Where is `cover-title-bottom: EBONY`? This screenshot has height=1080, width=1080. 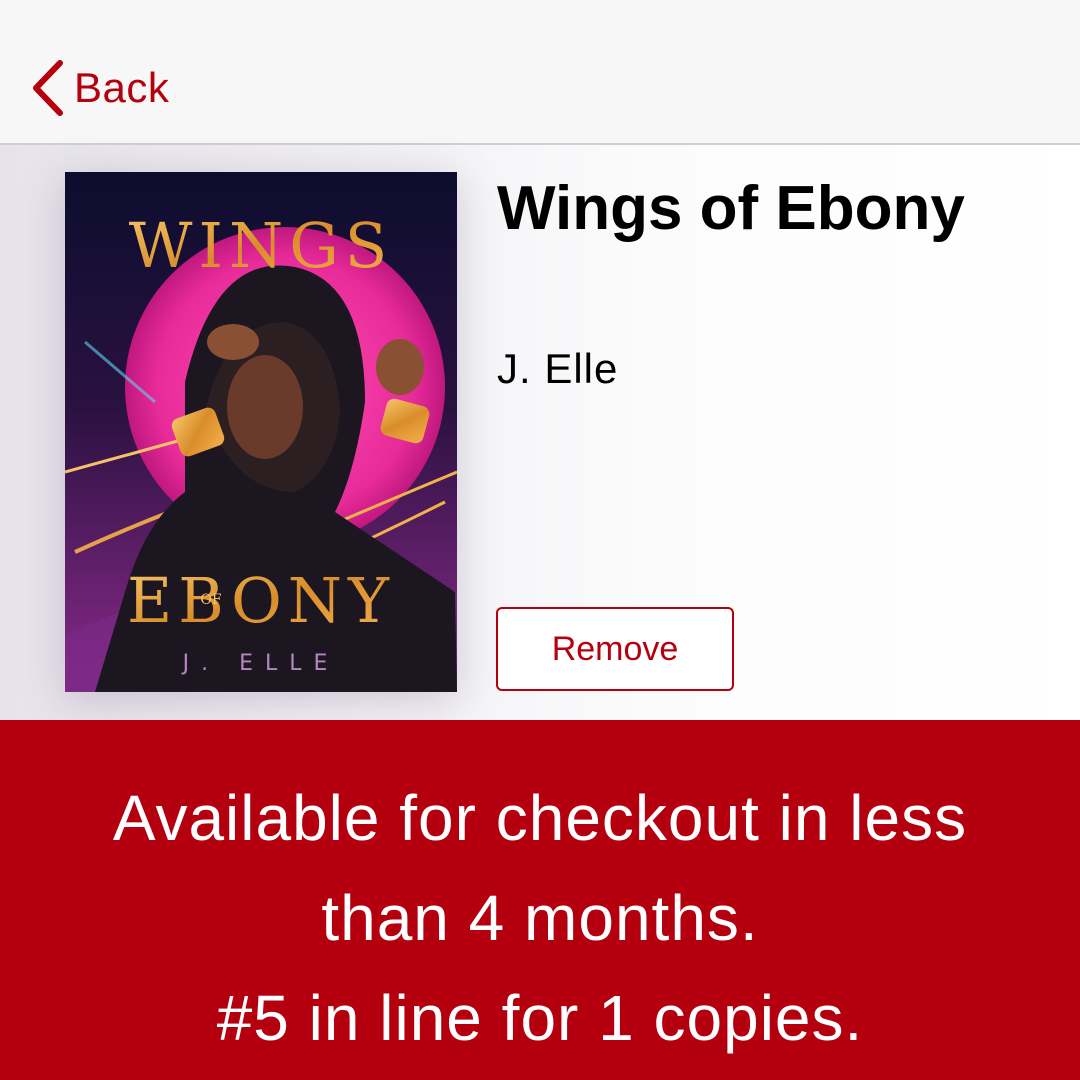 cover-title-bottom: EBONY is located at coordinates (261, 600).